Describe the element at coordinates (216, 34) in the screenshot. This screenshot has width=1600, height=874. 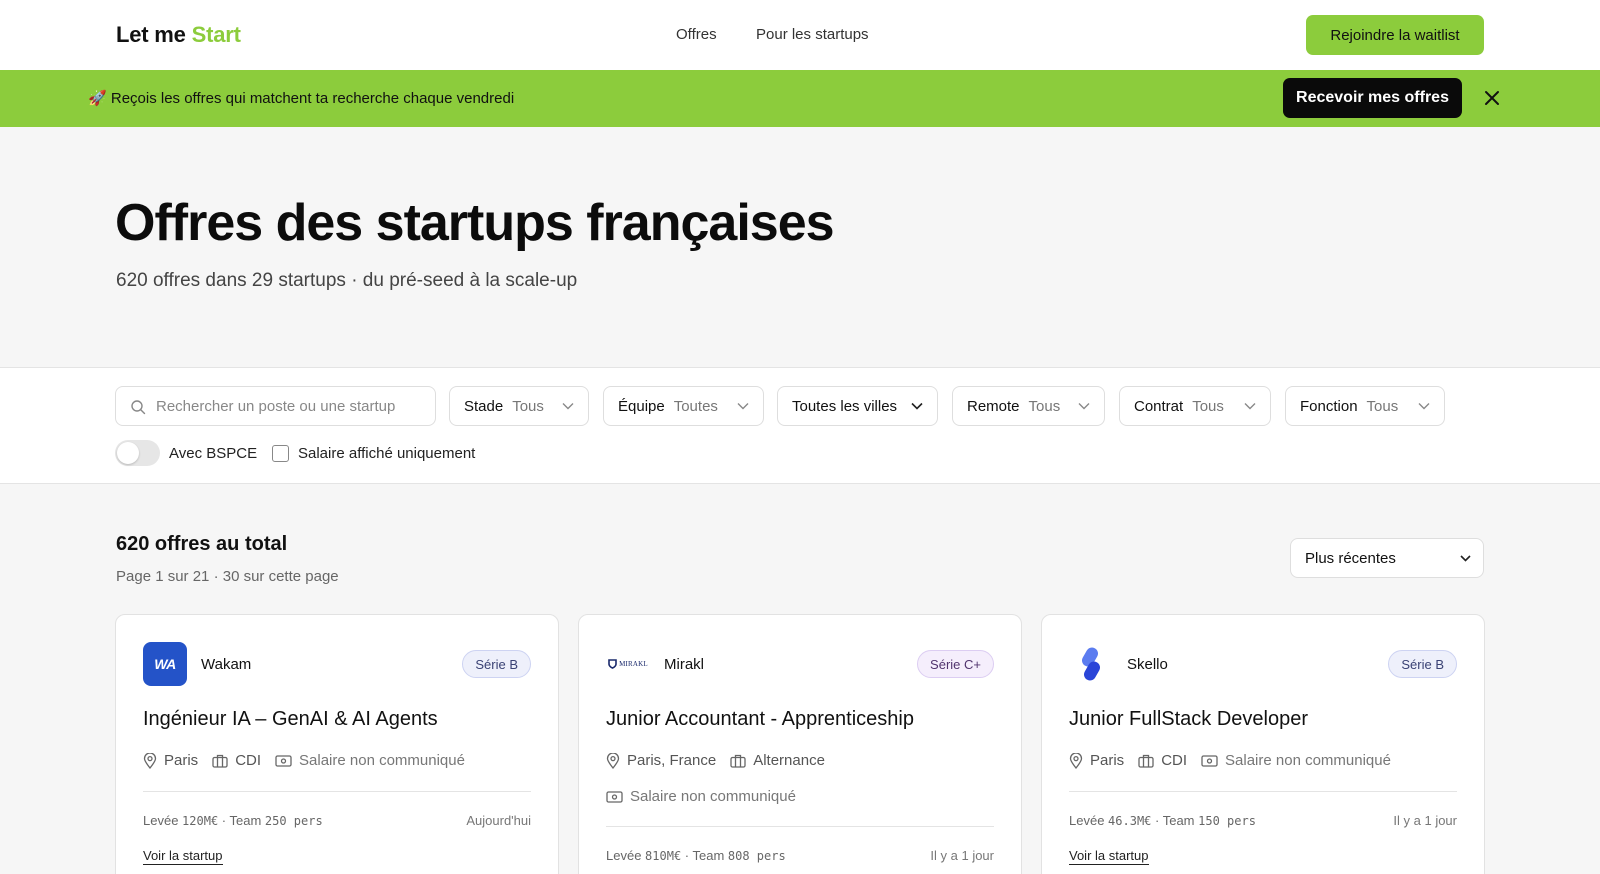
I see `logo-accent: Start` at that location.